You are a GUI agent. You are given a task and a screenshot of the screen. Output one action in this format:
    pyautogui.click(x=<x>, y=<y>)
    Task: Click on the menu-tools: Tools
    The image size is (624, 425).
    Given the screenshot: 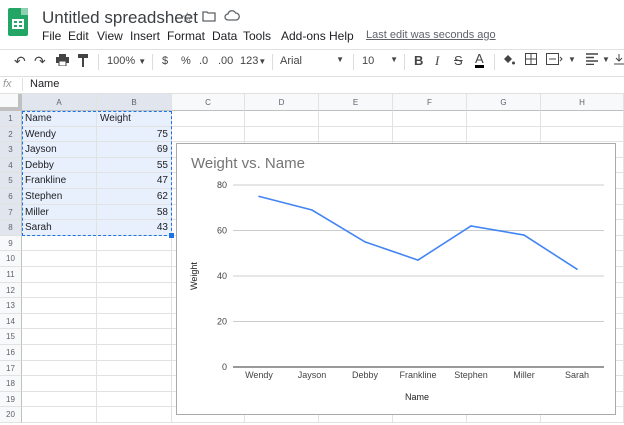 What is the action you would take?
    pyautogui.click(x=257, y=36)
    